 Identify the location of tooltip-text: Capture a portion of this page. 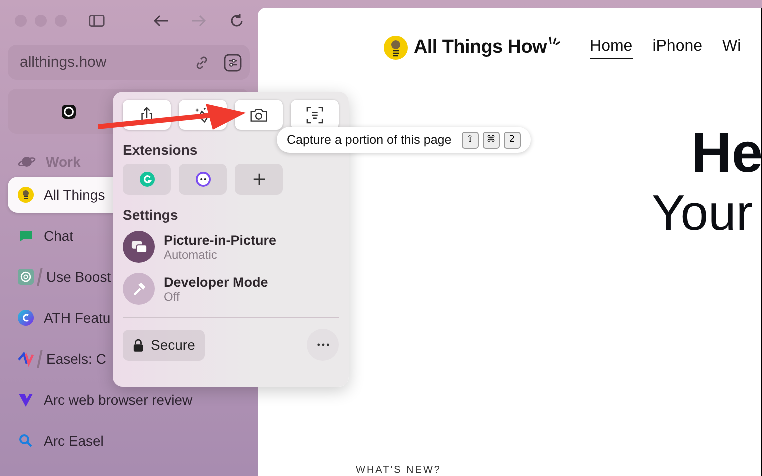
(369, 140).